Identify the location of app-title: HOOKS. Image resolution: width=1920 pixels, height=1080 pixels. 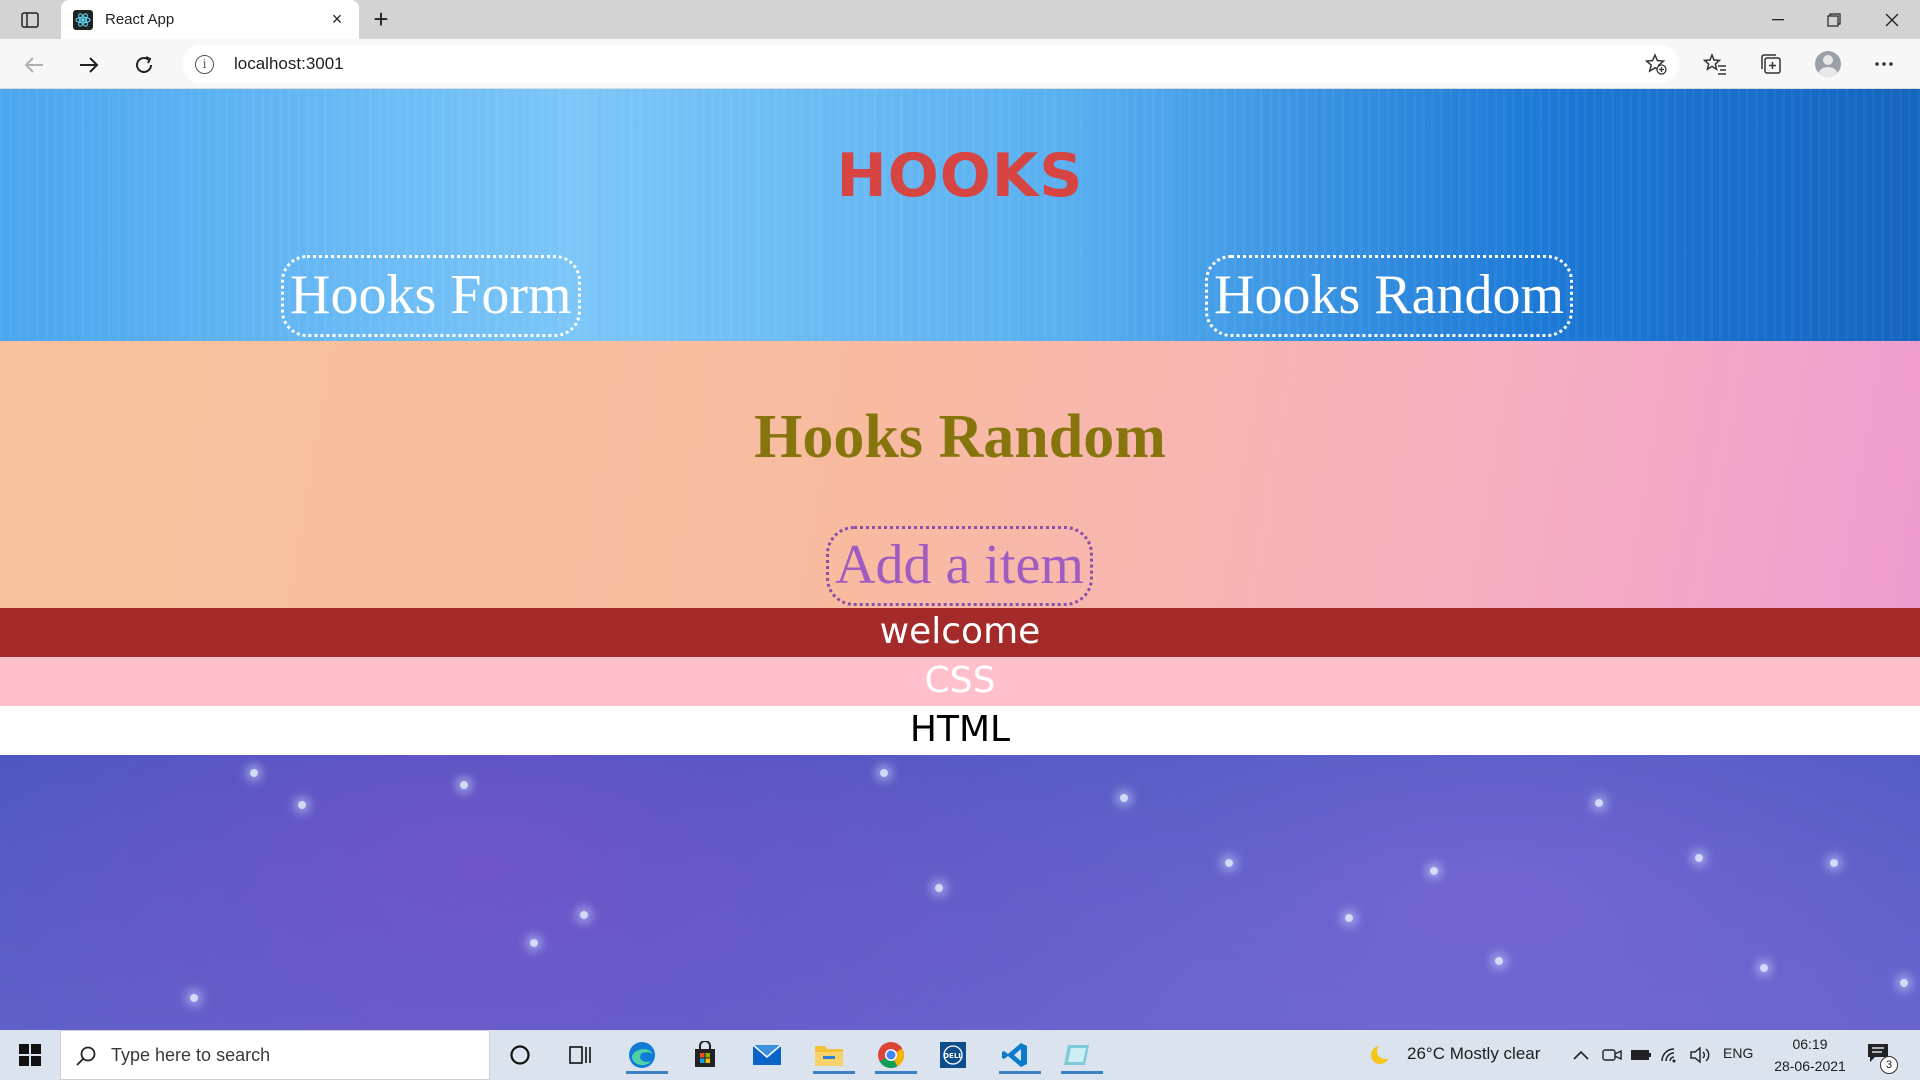
(960, 176).